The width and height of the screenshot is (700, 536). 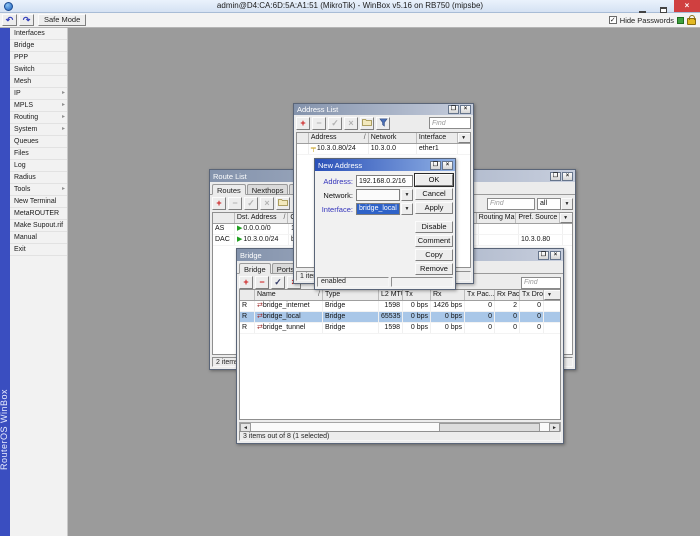 I want to click on sidebar-item-system: System ▸, so click(x=38, y=130).